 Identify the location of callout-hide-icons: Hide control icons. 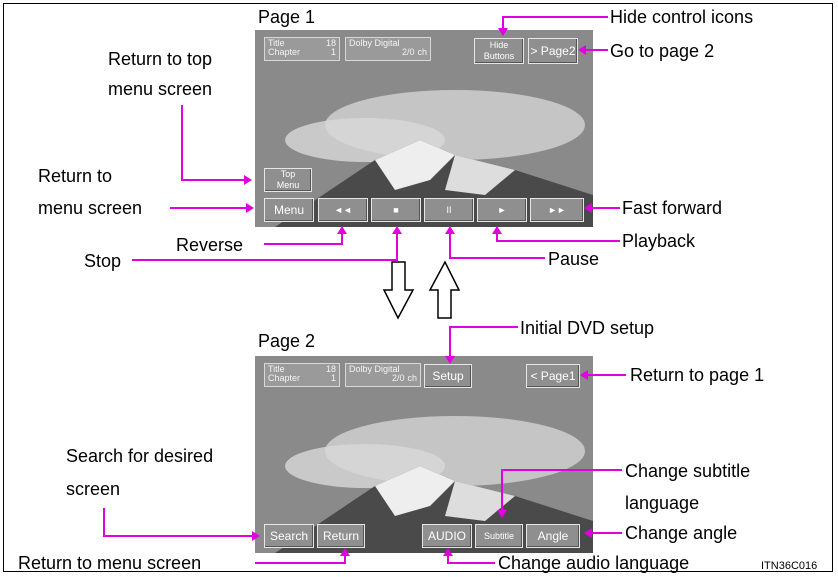
(682, 17).